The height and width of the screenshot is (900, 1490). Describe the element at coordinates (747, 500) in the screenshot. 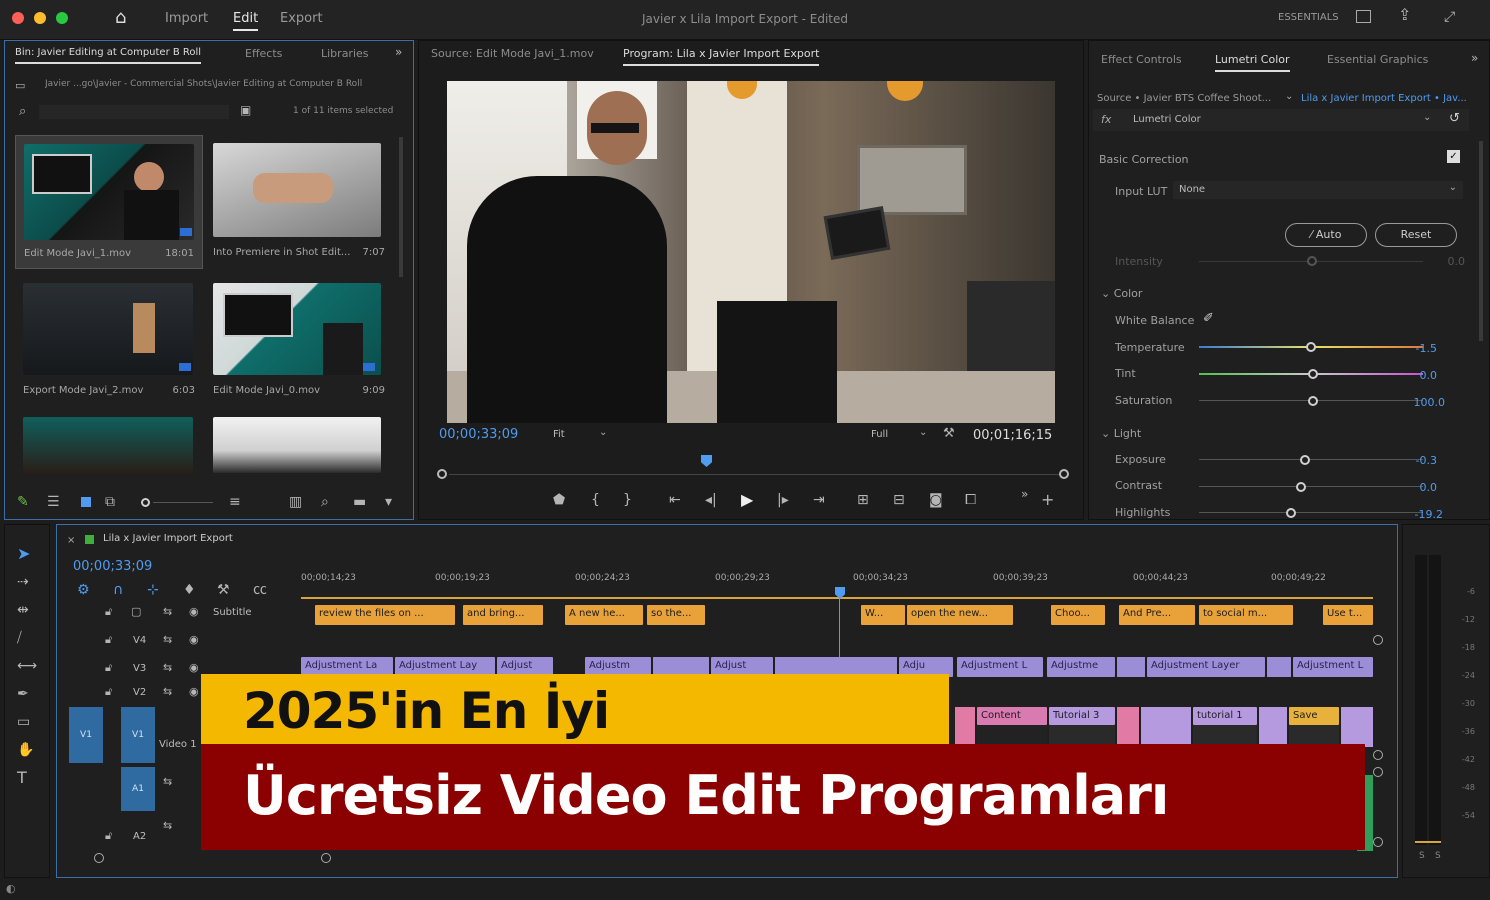

I see `play-icon: ▶` at that location.